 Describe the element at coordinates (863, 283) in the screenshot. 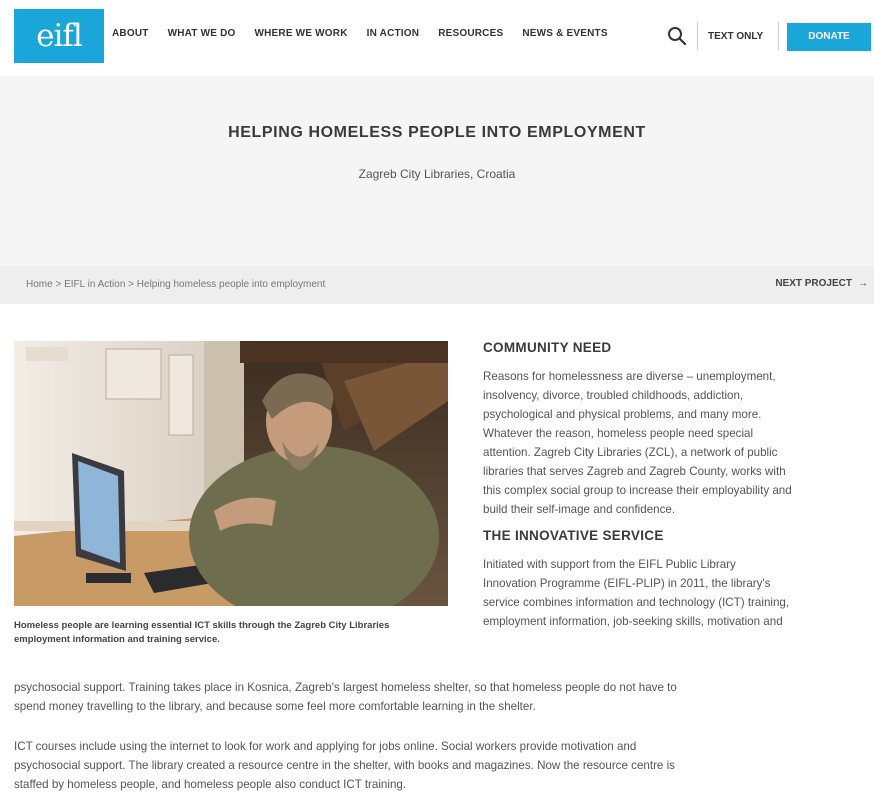

I see `arrow-right-icon: →` at that location.